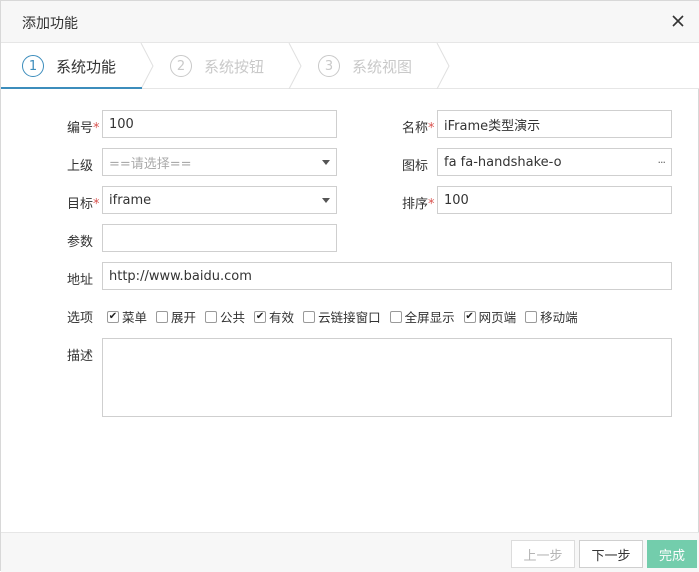 The image size is (699, 572). What do you see at coordinates (554, 162) in the screenshot?
I see `icon-input: fa fa-handshake-o ···` at bounding box center [554, 162].